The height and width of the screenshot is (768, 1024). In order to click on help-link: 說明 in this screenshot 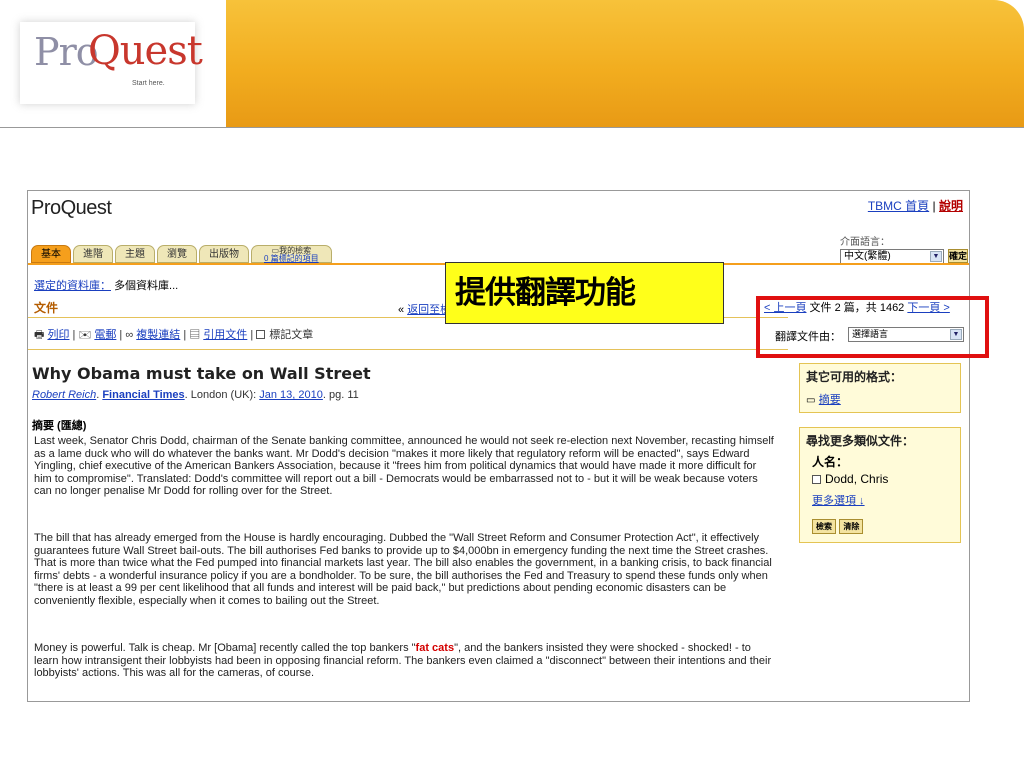, I will do `click(951, 206)`.